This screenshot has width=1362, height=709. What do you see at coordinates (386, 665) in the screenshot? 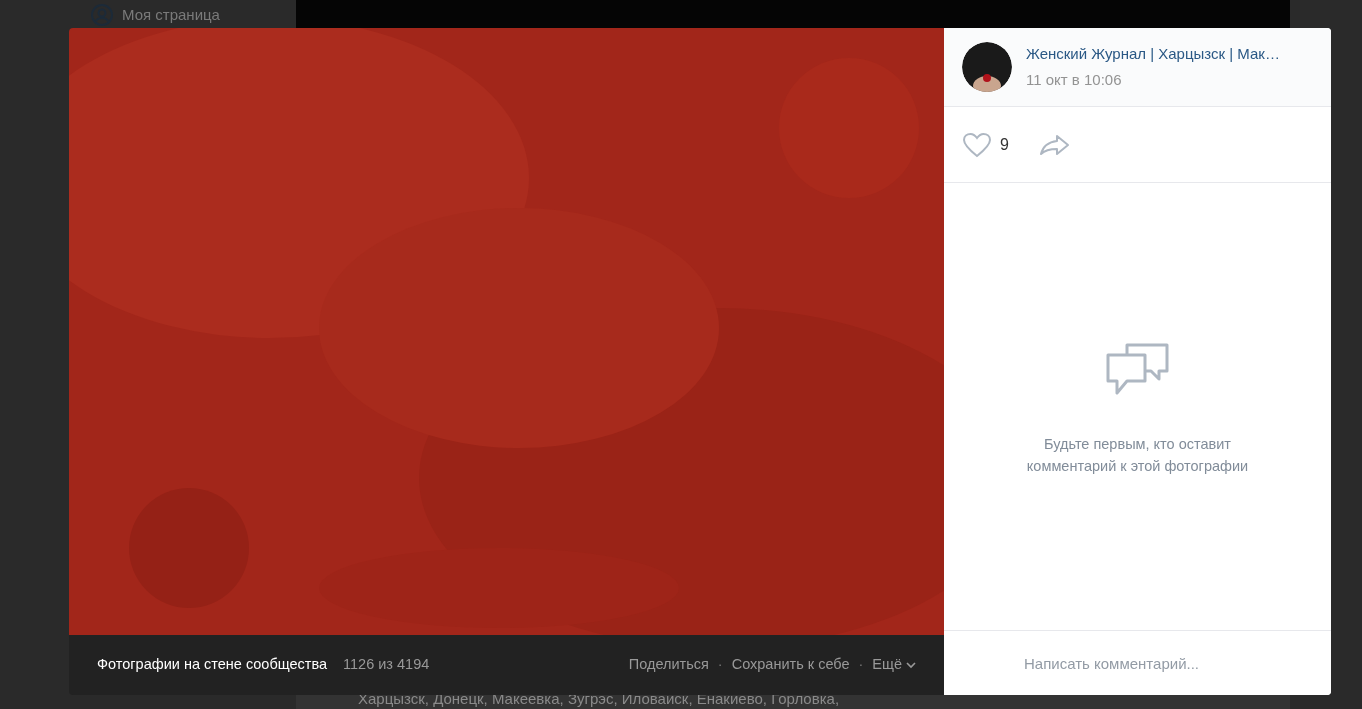
I see `photo-counter: 1126 из 4194` at bounding box center [386, 665].